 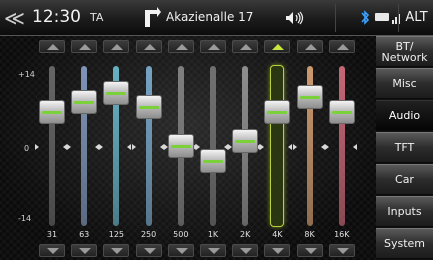 What do you see at coordinates (148, 234) in the screenshot?
I see `eq-band-label: 250` at bounding box center [148, 234].